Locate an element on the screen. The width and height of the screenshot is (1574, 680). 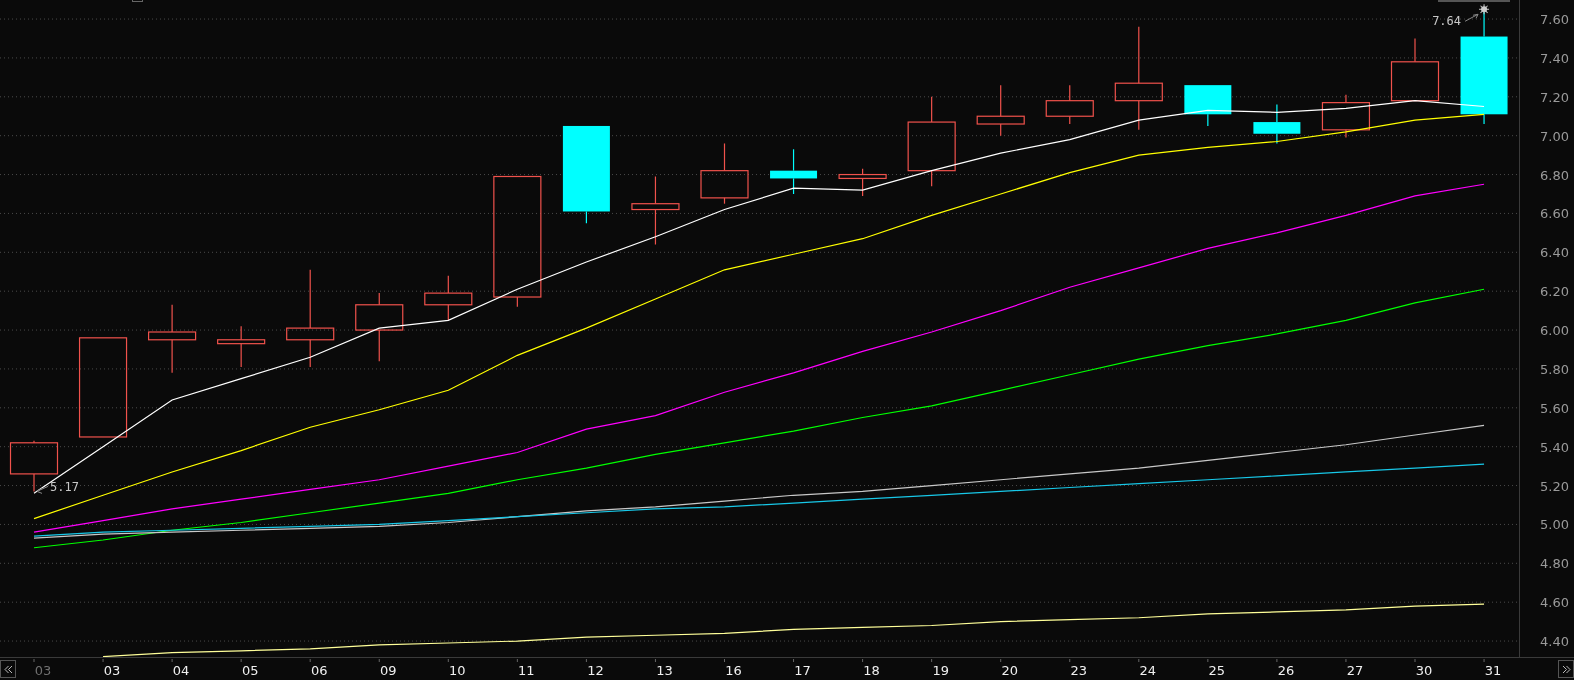
scroll-left-button is located at coordinates (8, 669).